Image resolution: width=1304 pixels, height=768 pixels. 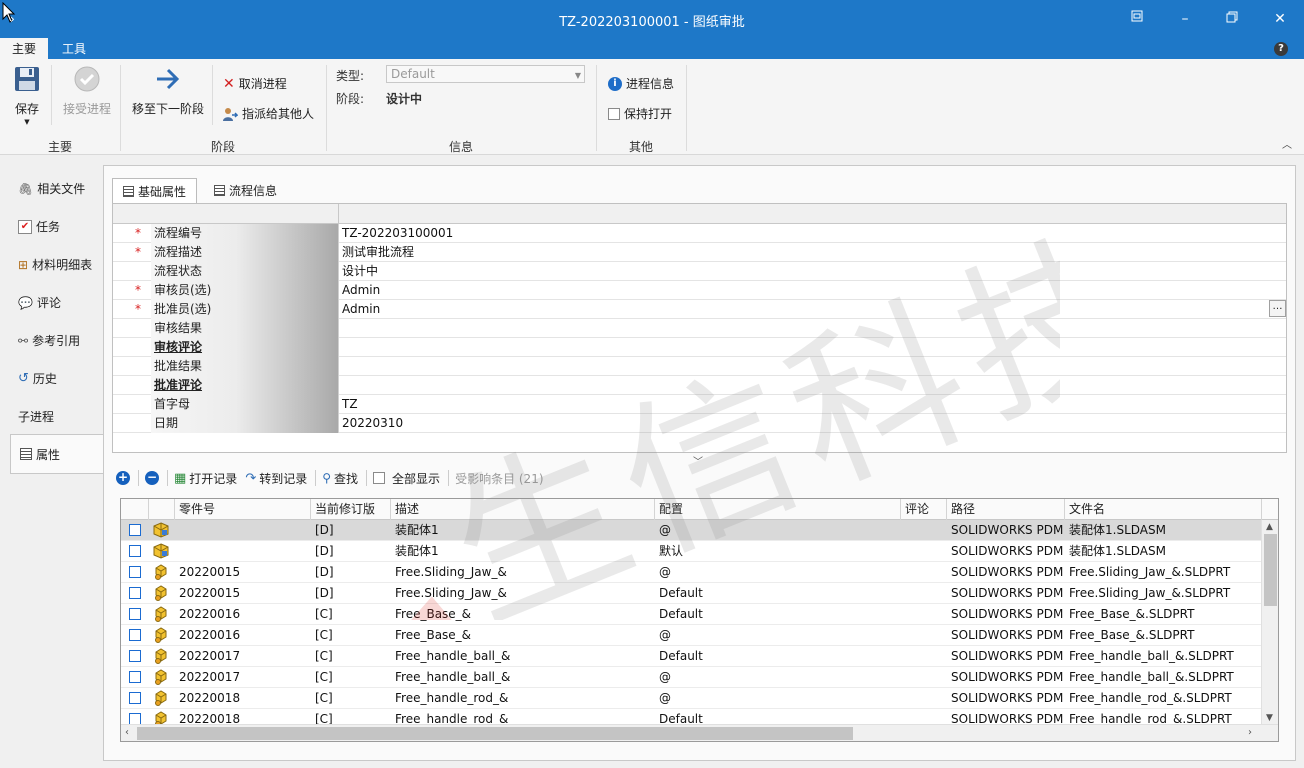 What do you see at coordinates (24, 48) in the screenshot?
I see `tab-main: 主要` at bounding box center [24, 48].